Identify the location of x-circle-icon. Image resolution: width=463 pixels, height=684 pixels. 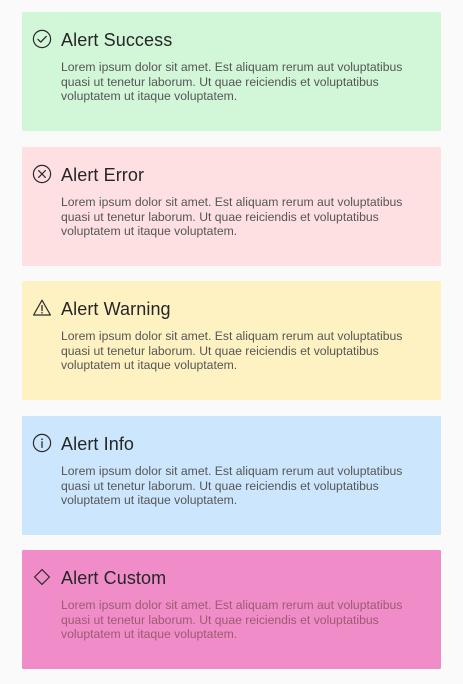
(42, 174).